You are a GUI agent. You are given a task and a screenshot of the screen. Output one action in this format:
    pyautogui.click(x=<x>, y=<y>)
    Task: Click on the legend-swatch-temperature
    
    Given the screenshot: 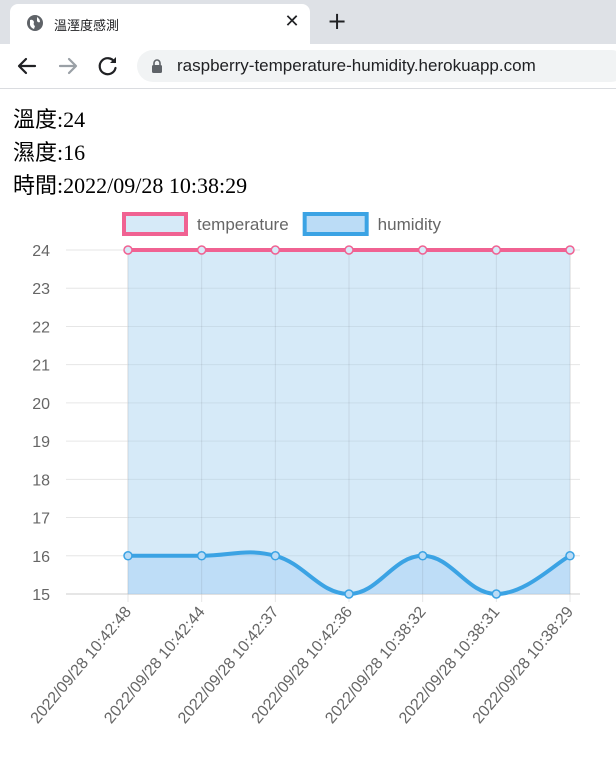 What is the action you would take?
    pyautogui.click(x=155, y=224)
    